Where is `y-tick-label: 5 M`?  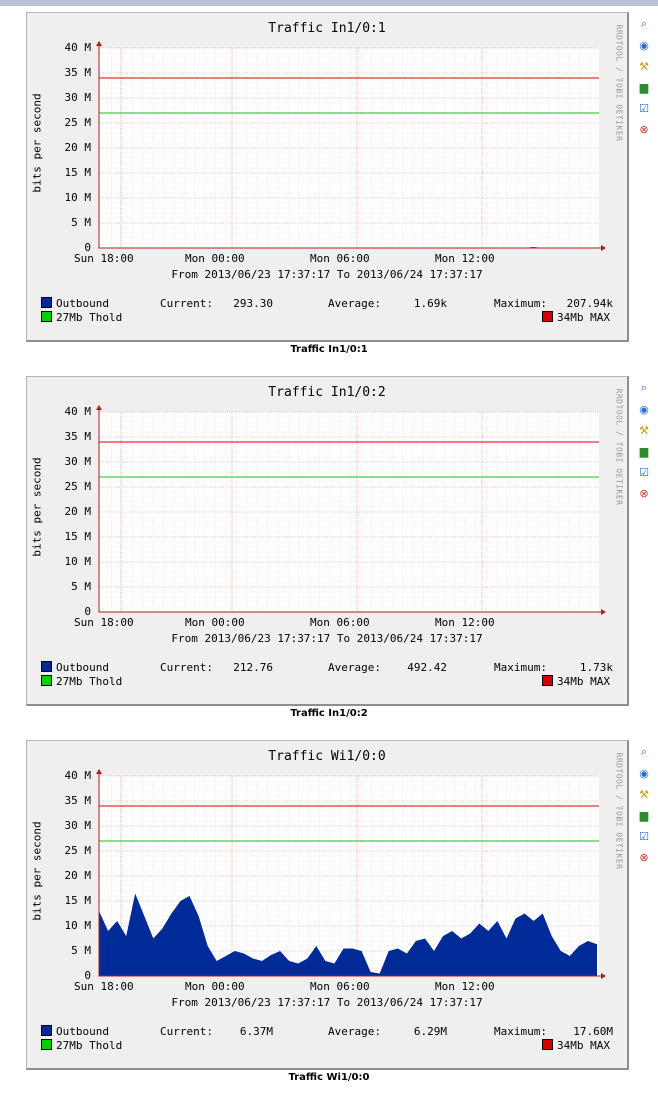 y-tick-label: 5 M is located at coordinates (81, 222).